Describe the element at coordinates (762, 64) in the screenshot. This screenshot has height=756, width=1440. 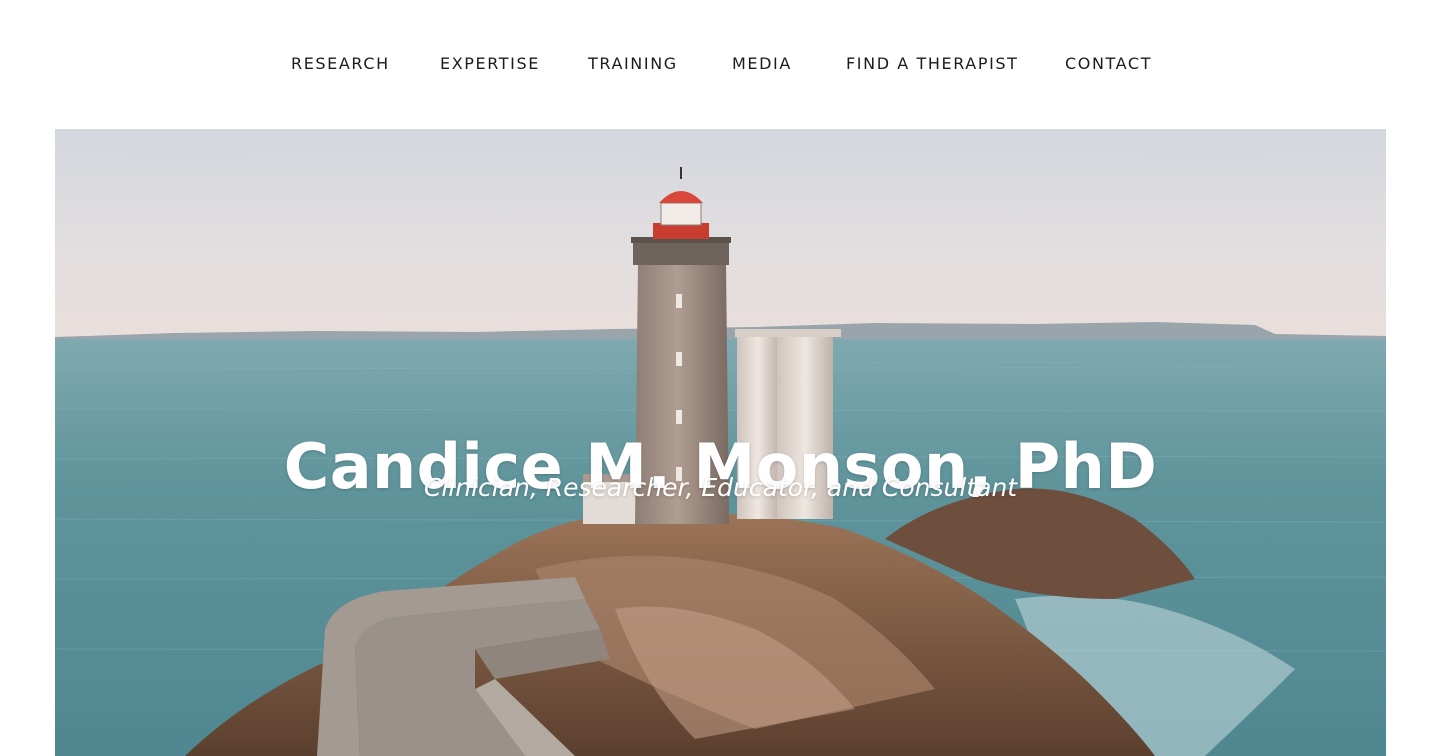
I see `nav-link-media: MEDIA` at that location.